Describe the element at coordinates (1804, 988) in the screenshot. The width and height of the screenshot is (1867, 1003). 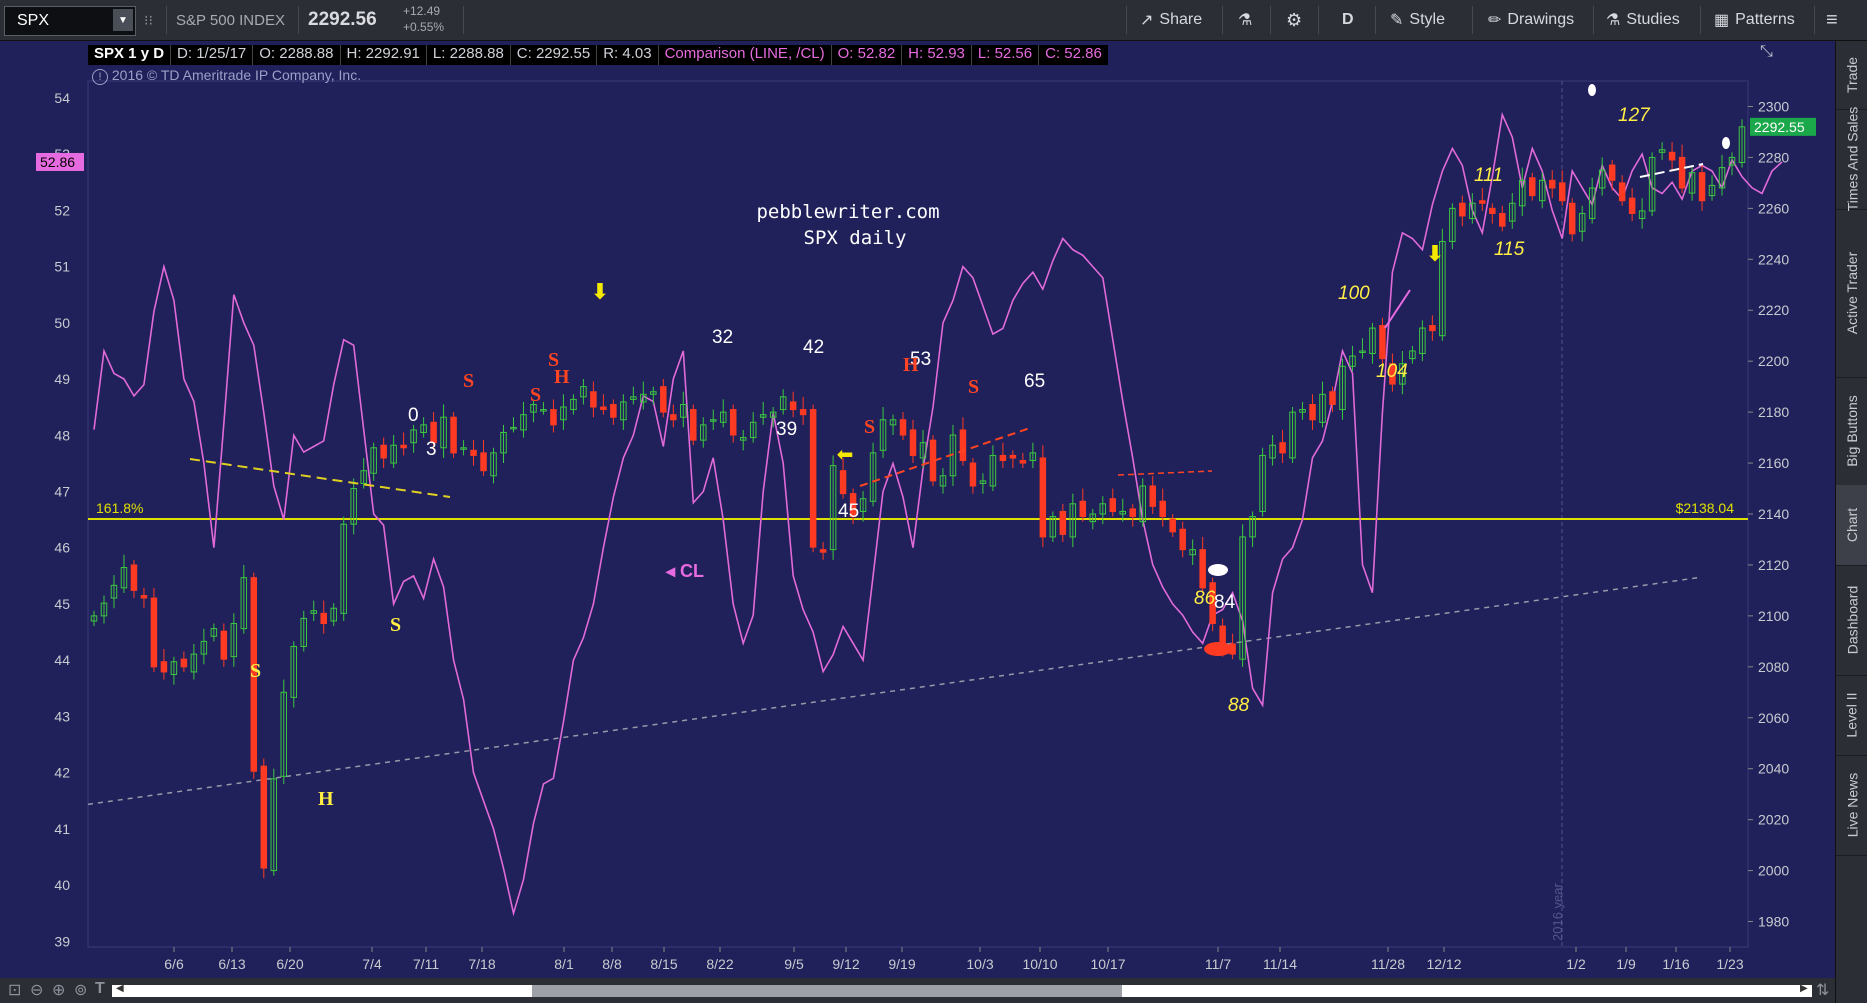
I see `scroll-right-icon: ▶` at that location.